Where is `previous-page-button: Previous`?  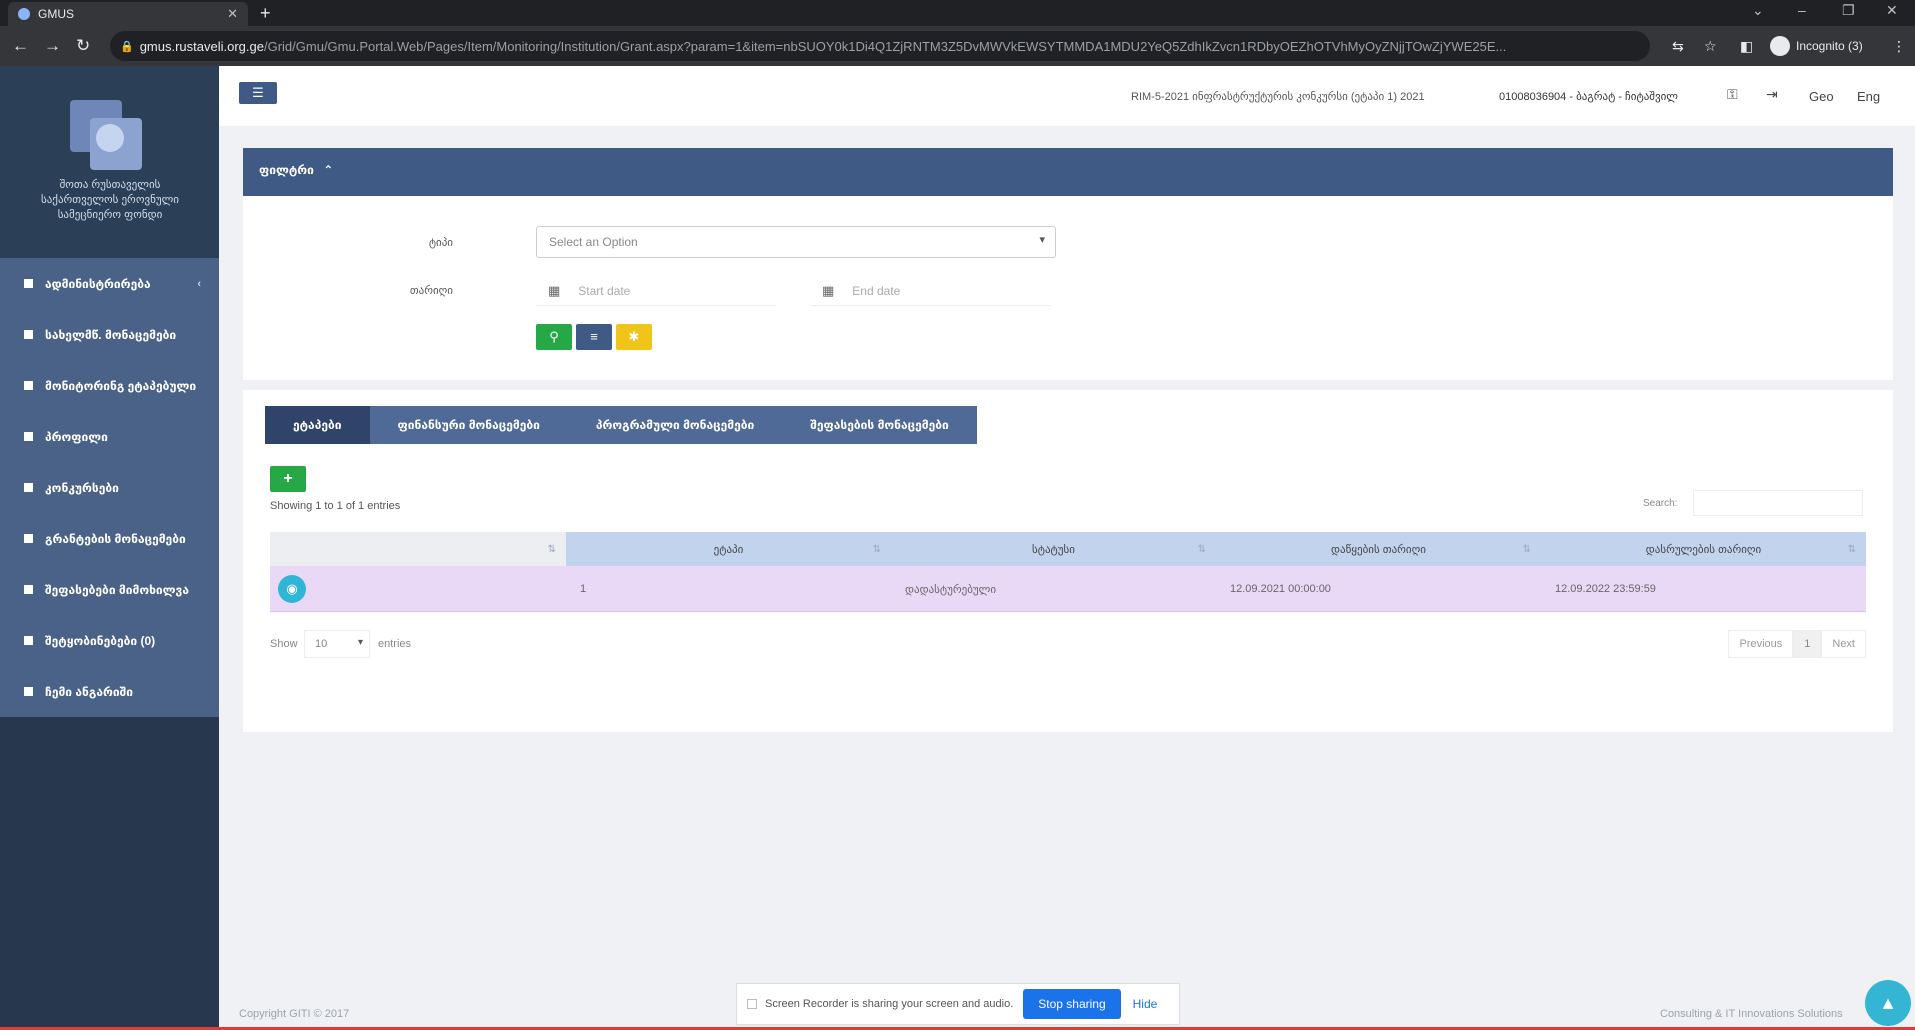 previous-page-button: Previous is located at coordinates (1761, 644).